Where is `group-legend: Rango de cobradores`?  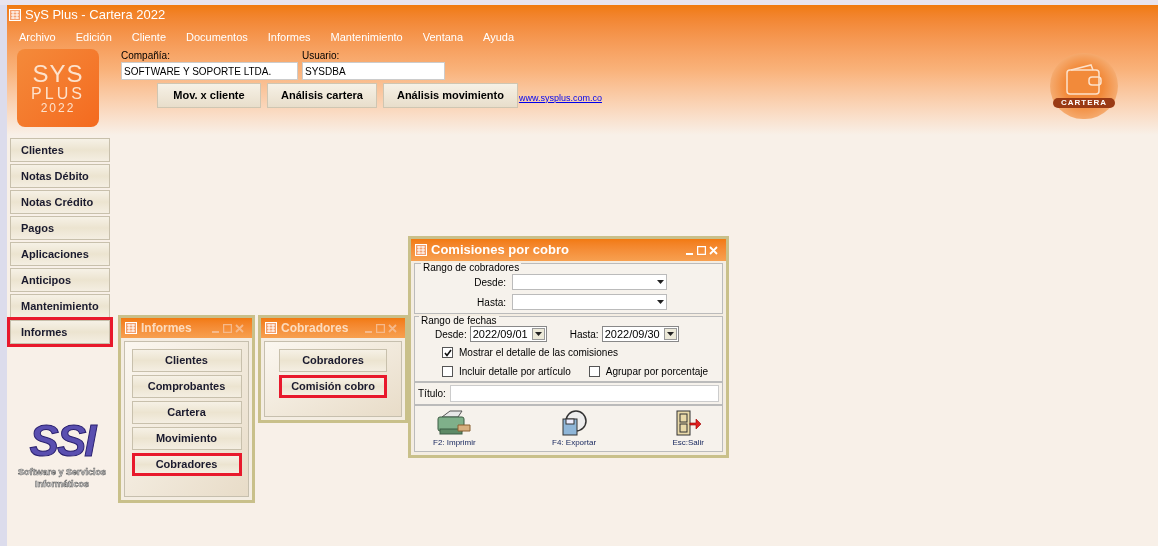
group-legend: Rango de cobradores is located at coordinates (471, 268).